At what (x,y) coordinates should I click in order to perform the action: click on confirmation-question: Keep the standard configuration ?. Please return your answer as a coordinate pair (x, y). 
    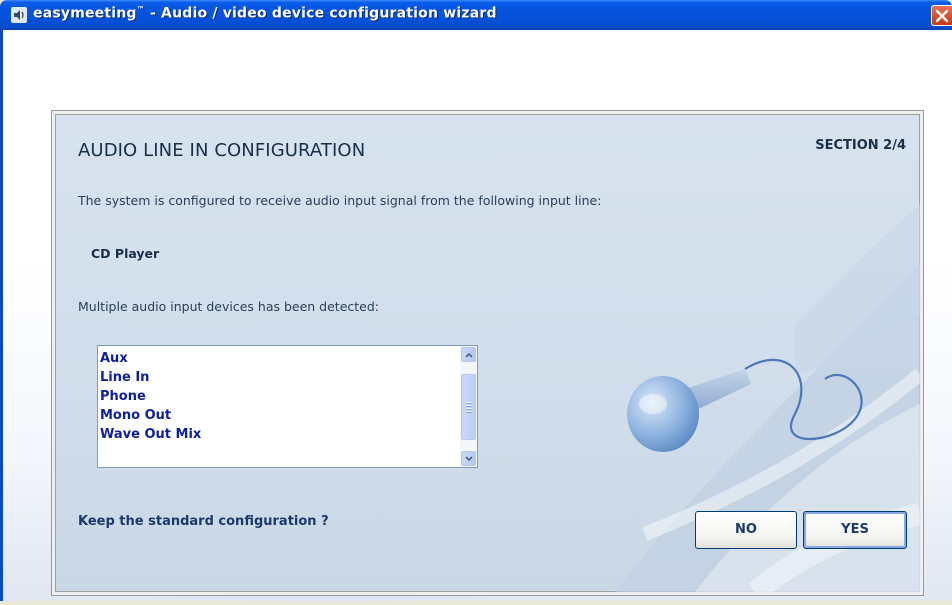
    Looking at the image, I should click on (203, 521).